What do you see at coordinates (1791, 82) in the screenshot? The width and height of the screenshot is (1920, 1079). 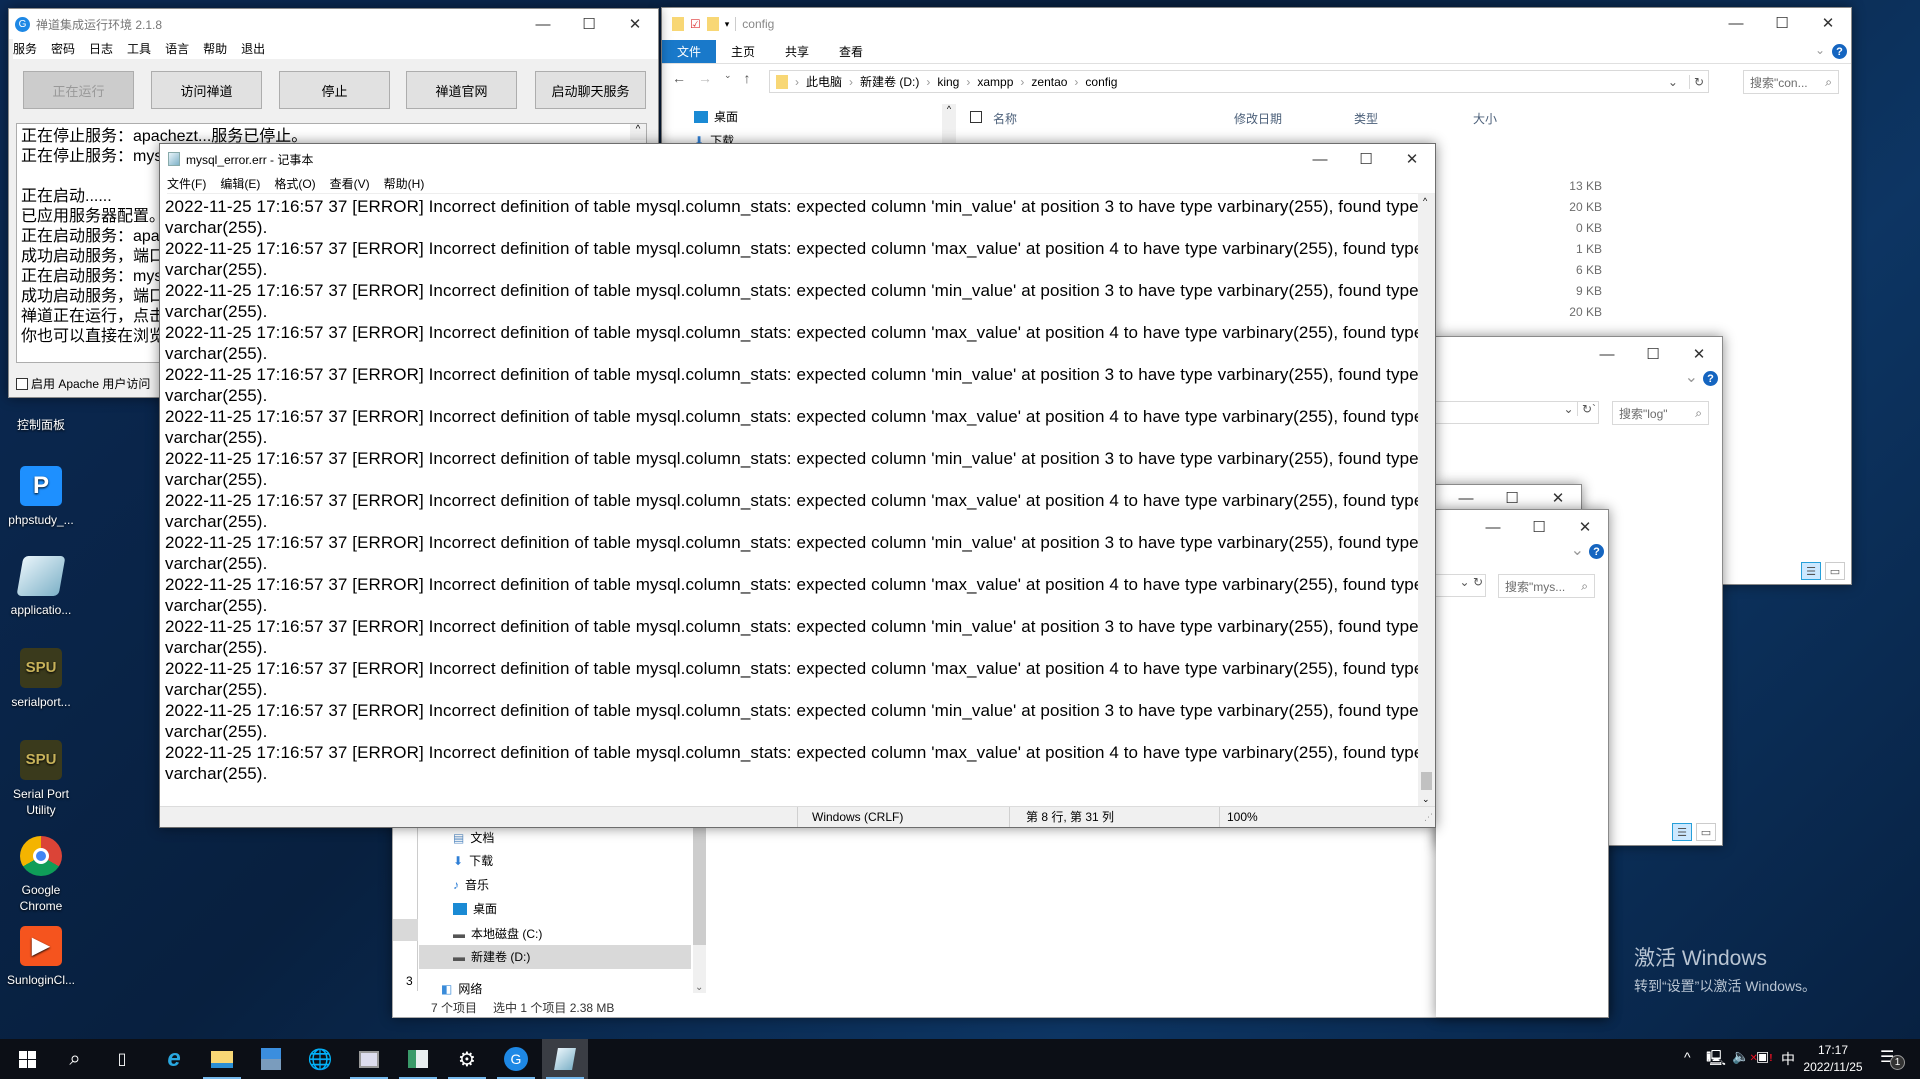 I see `search-input: 搜索"con... ⌕` at bounding box center [1791, 82].